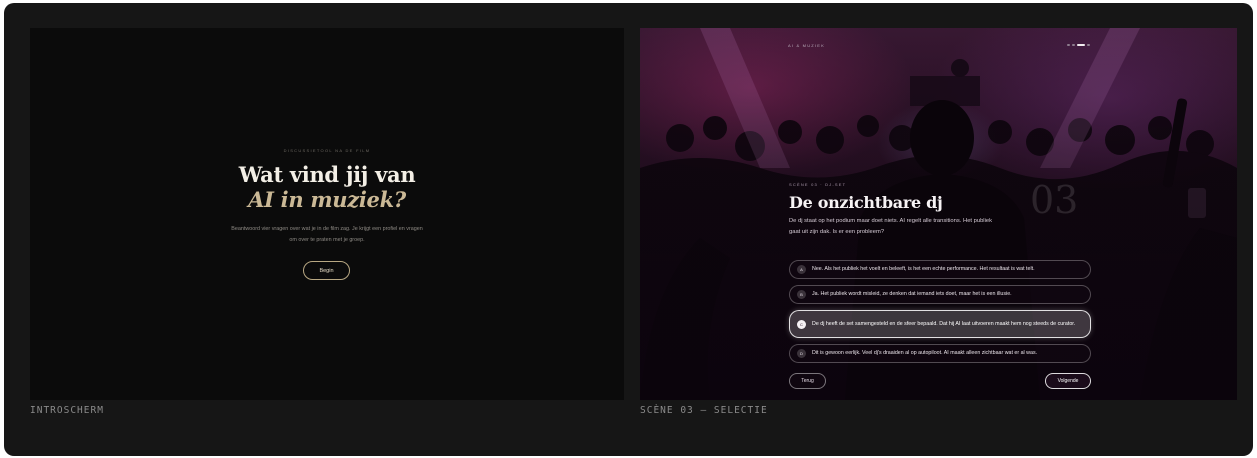  Describe the element at coordinates (806, 45) in the screenshot. I see `app-label: AI & MUZIEK` at that location.